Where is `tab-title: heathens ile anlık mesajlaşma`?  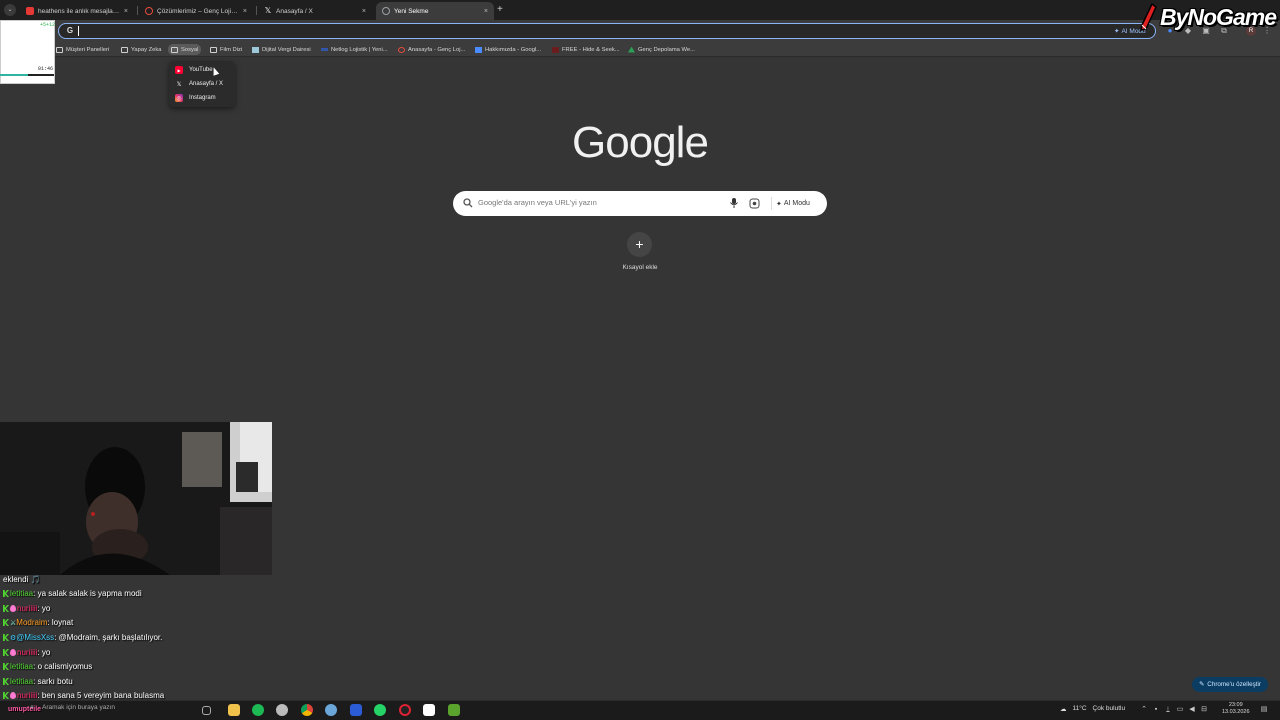 tab-title: heathens ile anlık mesajlaşma is located at coordinates (79, 11).